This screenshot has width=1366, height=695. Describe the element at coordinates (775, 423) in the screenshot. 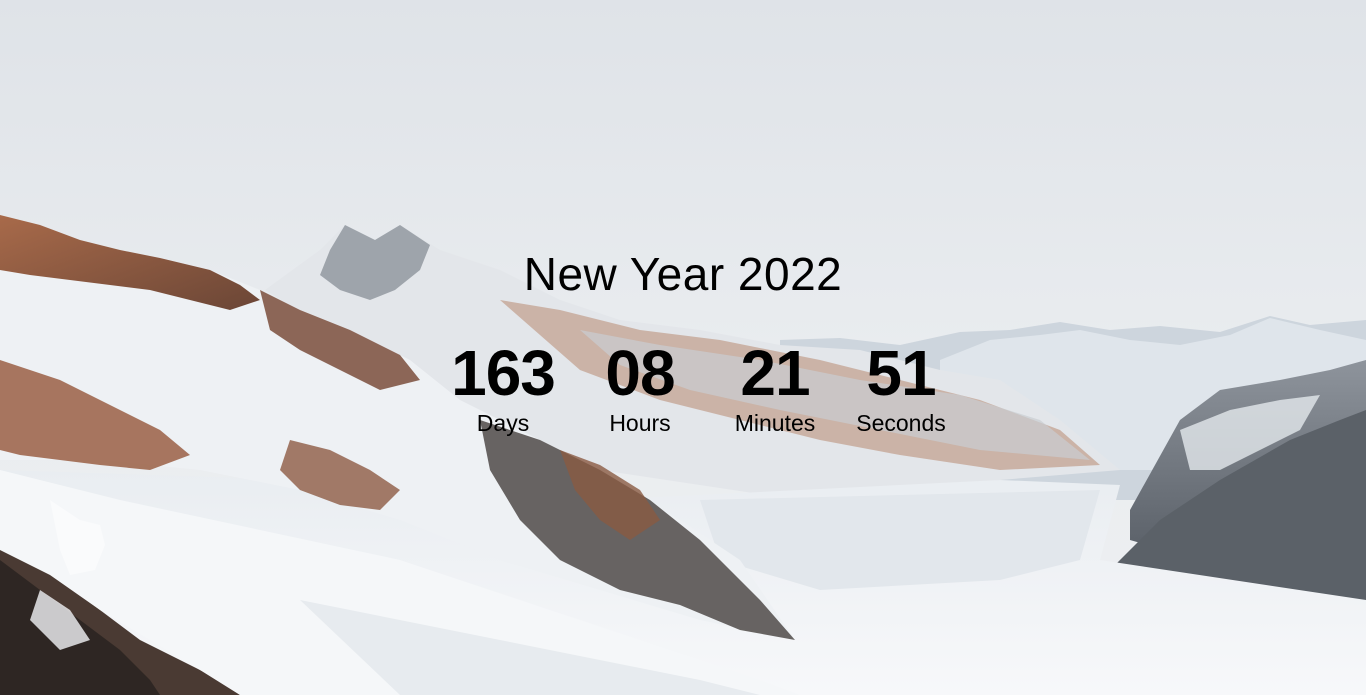

I see `minutes-label: Minutes` at that location.